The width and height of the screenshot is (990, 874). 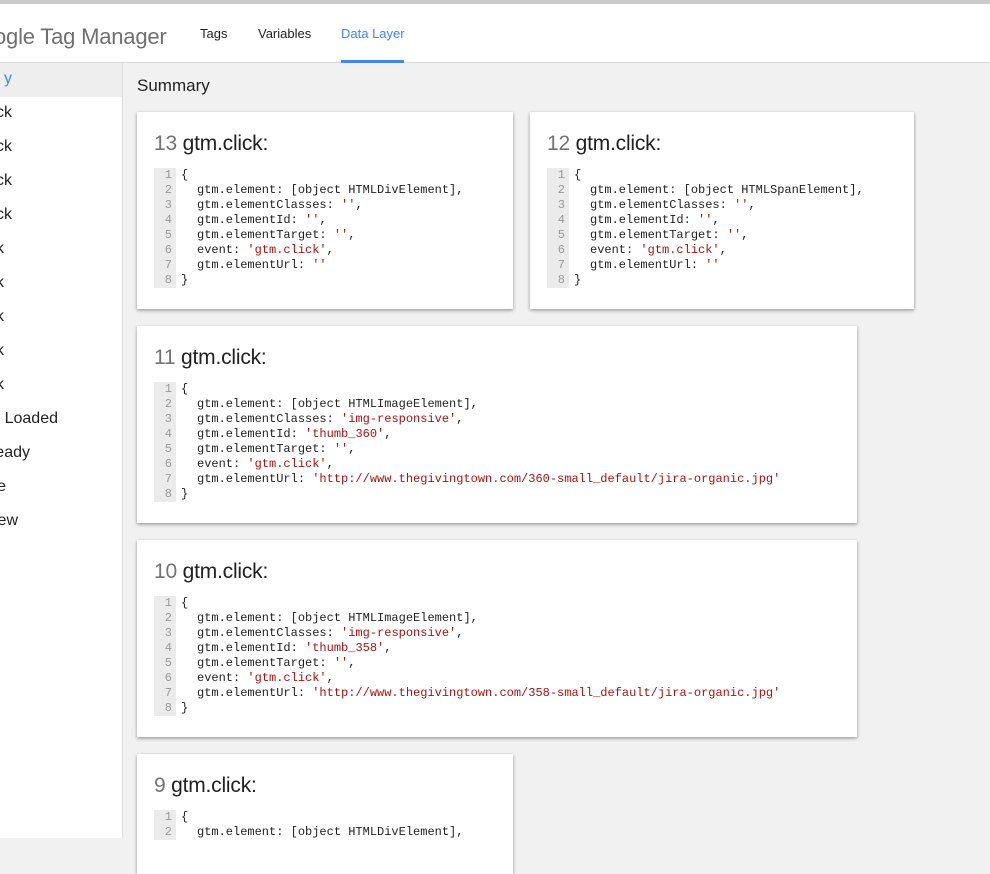 I want to click on line-number: 1, so click(x=165, y=389).